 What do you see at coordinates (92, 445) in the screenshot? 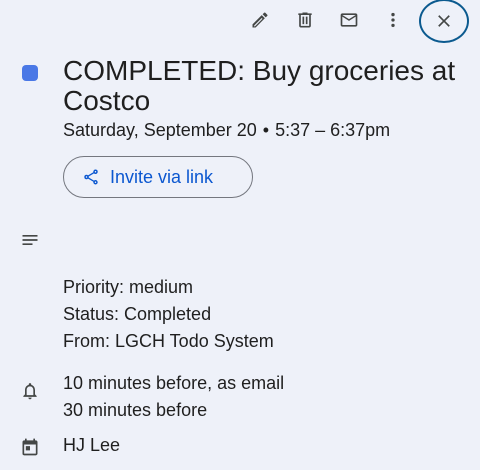
I see `calendar-owner: HJ Lee` at bounding box center [92, 445].